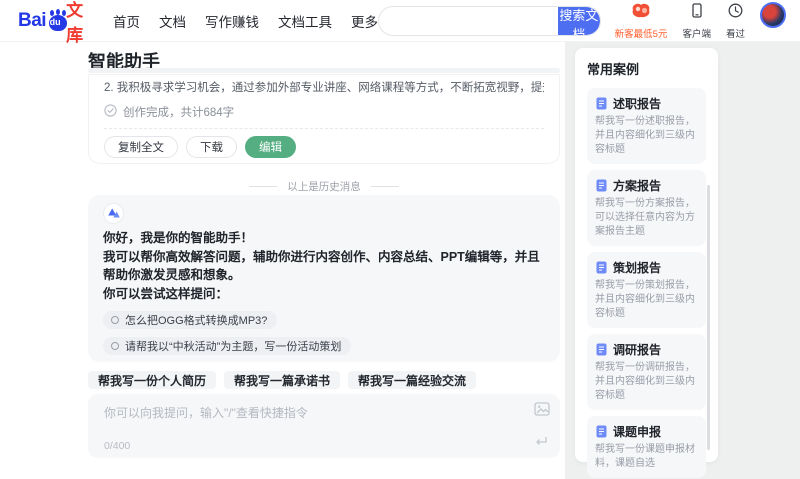  What do you see at coordinates (126, 21) in the screenshot?
I see `nav-home: 首页` at bounding box center [126, 21].